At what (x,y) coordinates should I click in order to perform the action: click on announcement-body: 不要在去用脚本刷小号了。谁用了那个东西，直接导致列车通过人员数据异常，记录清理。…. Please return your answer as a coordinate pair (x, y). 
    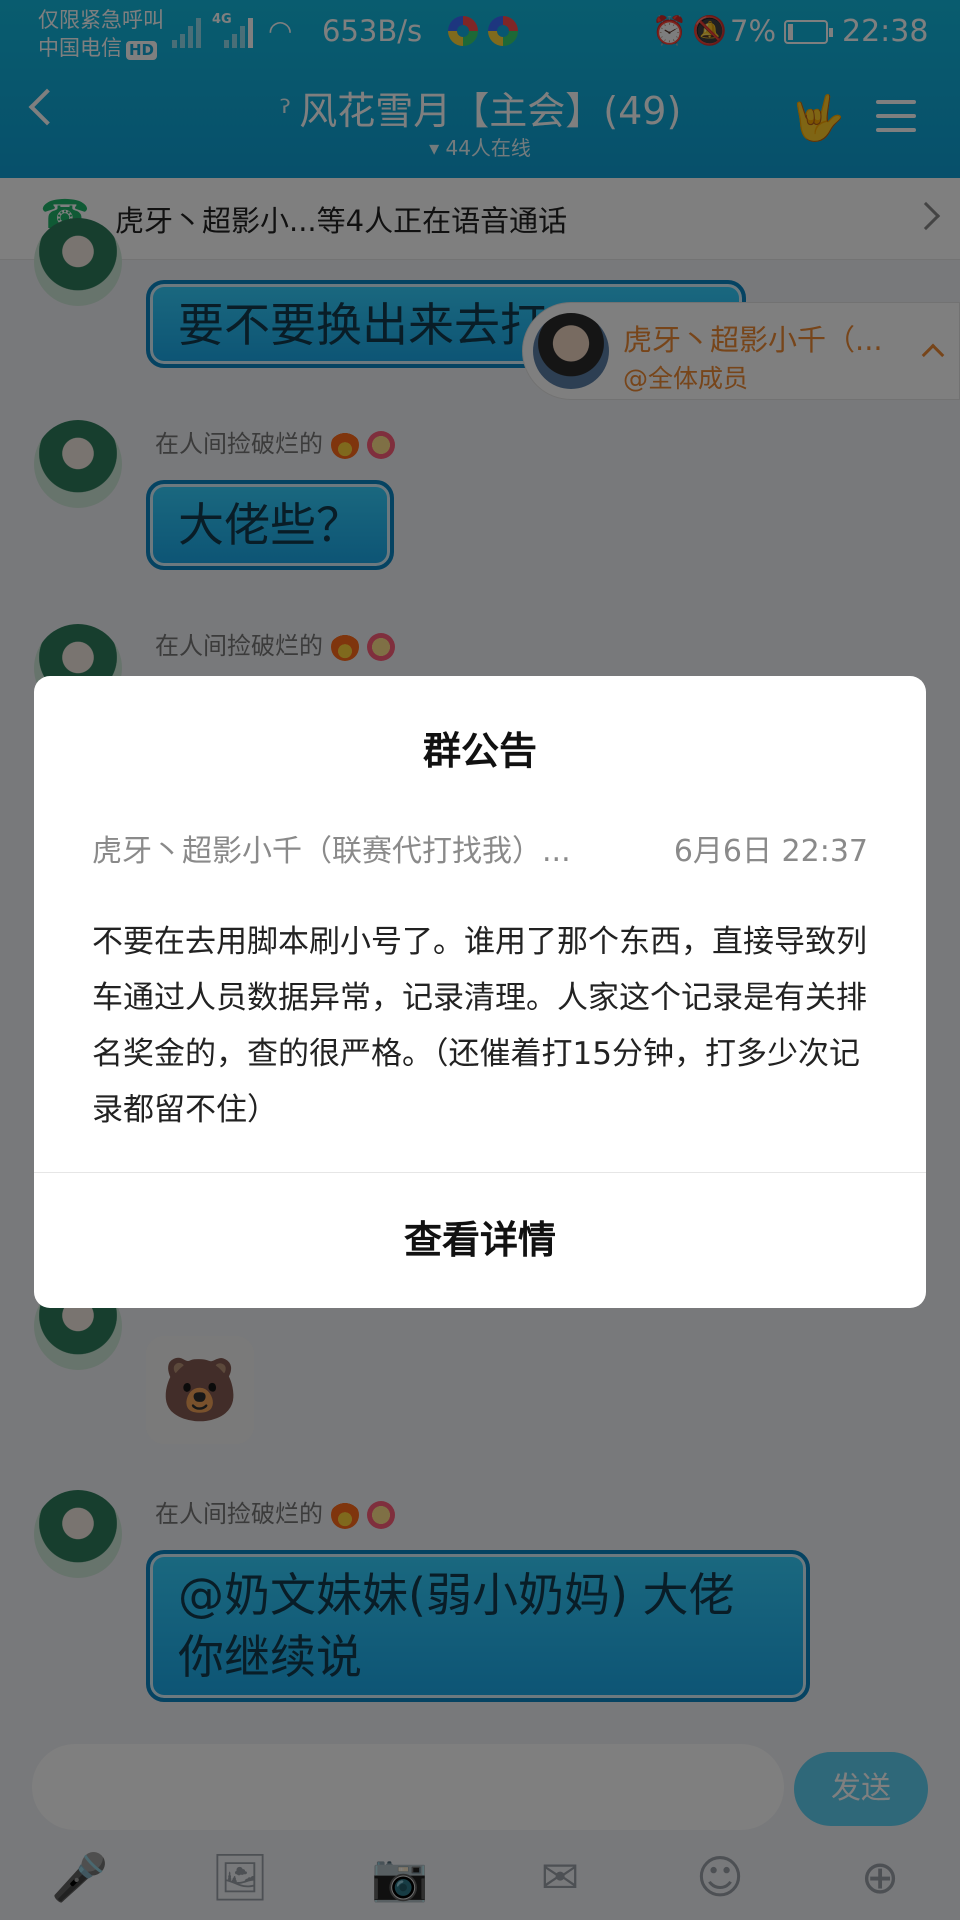
    Looking at the image, I should click on (479, 1026).